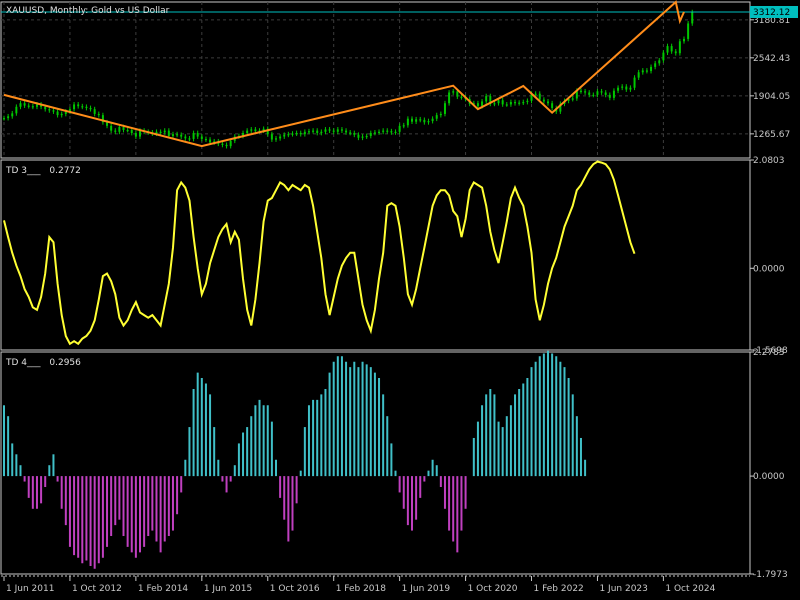  Describe the element at coordinates (97, 589) in the screenshot. I see `x-tick-label: 1 Oct 2012` at that location.